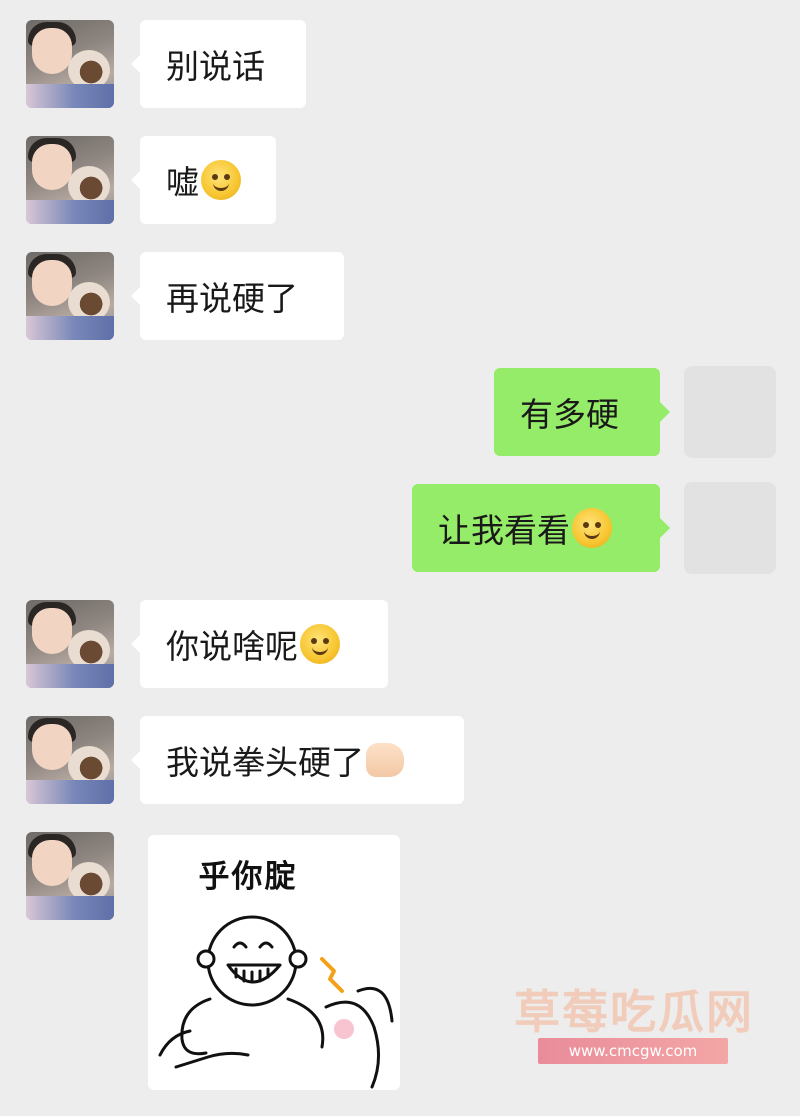  I want to click on incoming-message-bubble: 嘘, so click(203, 180).